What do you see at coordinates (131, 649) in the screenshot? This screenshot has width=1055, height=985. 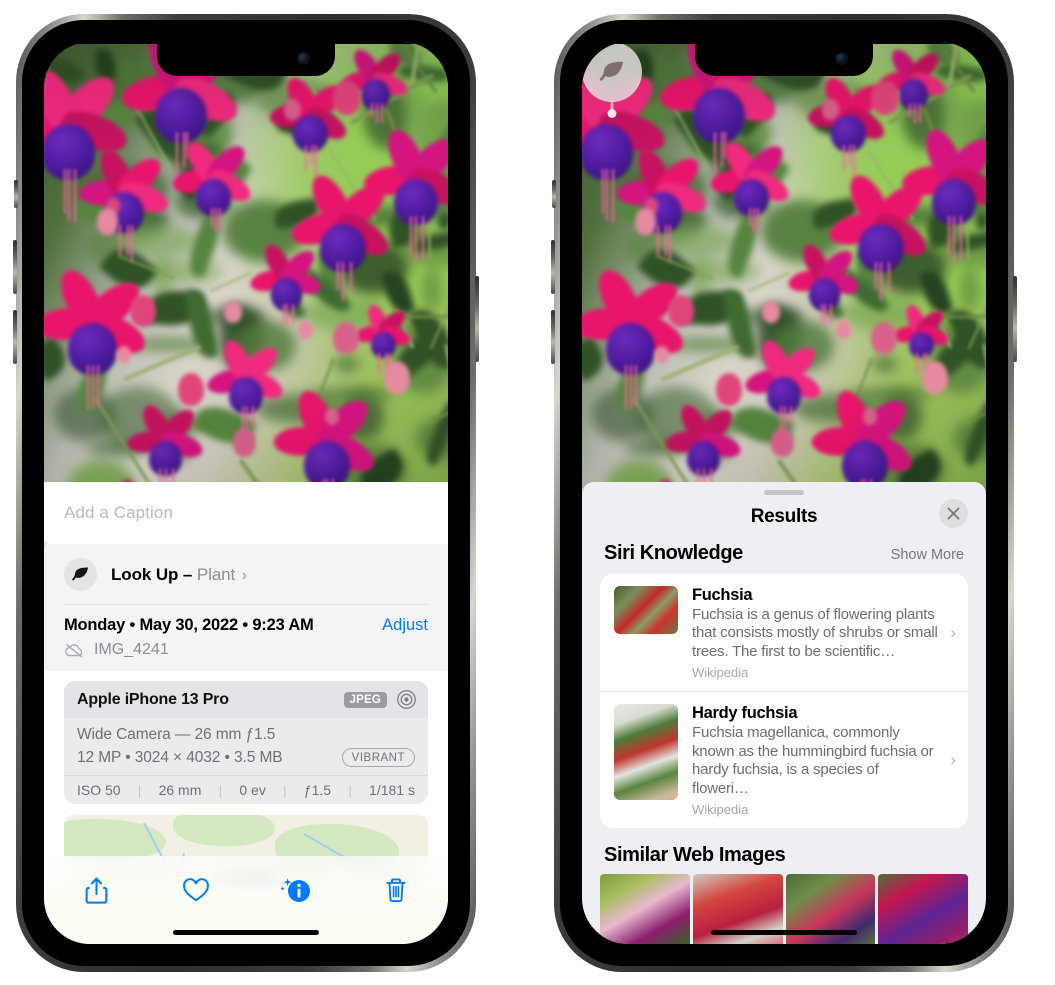 I see `photo-filename: IMG_4241` at bounding box center [131, 649].